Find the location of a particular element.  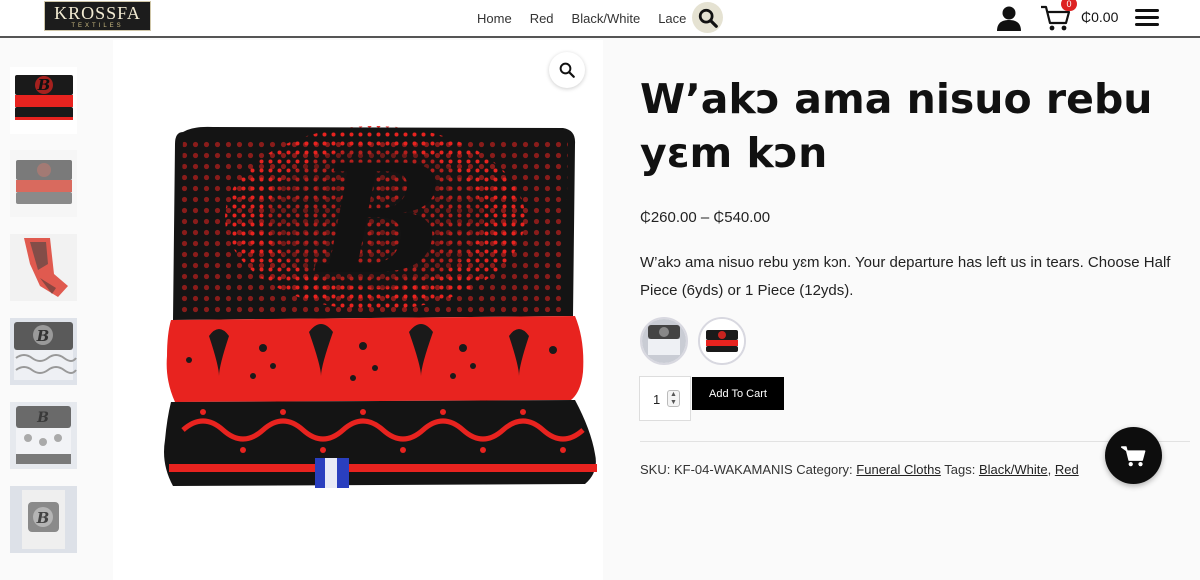

user-account-icon is located at coordinates (1009, 18).